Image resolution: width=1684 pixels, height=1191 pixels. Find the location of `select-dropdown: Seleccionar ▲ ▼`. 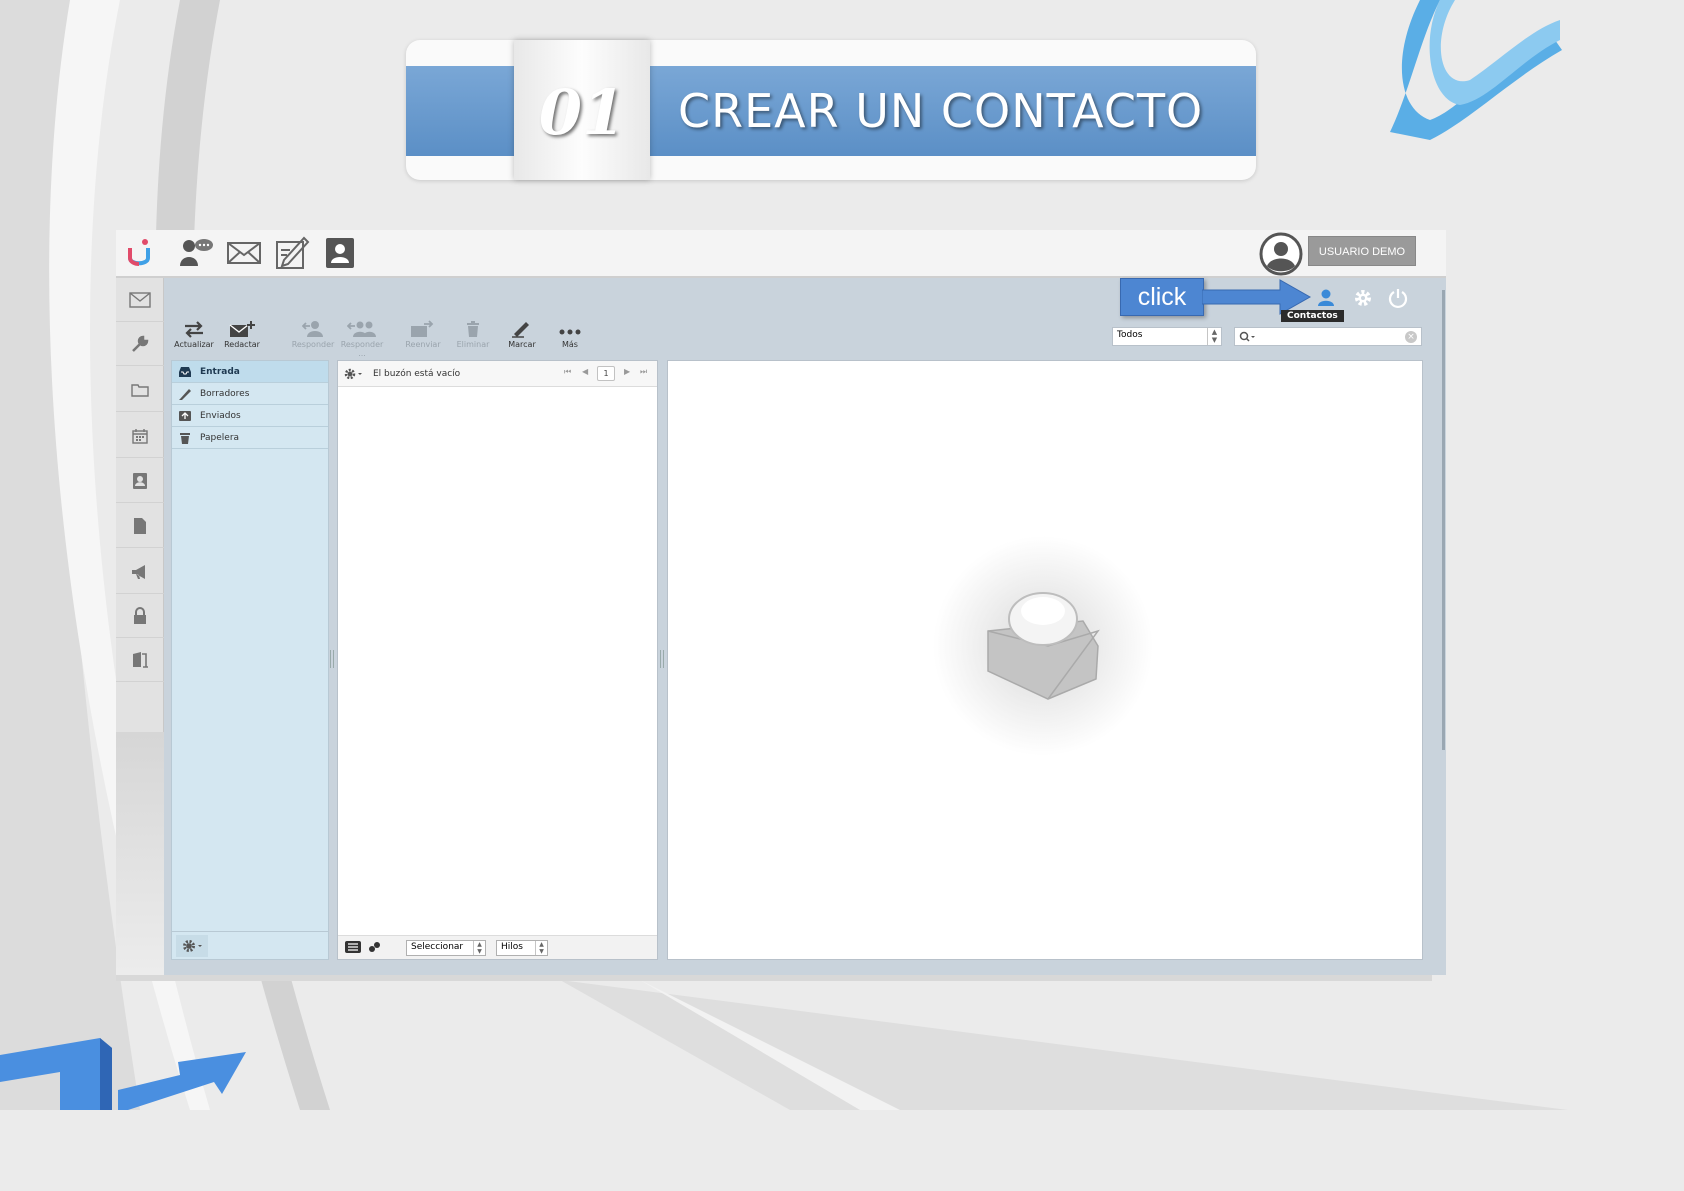

select-dropdown: Seleccionar ▲ ▼ is located at coordinates (446, 948).